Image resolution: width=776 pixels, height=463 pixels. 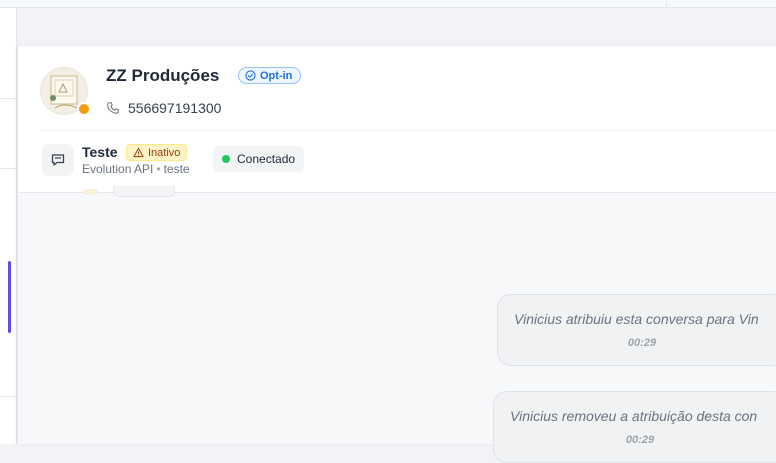 What do you see at coordinates (636, 319) in the screenshot?
I see `activity-message-text: Vinicius atribuiu esta conversa para Vin` at bounding box center [636, 319].